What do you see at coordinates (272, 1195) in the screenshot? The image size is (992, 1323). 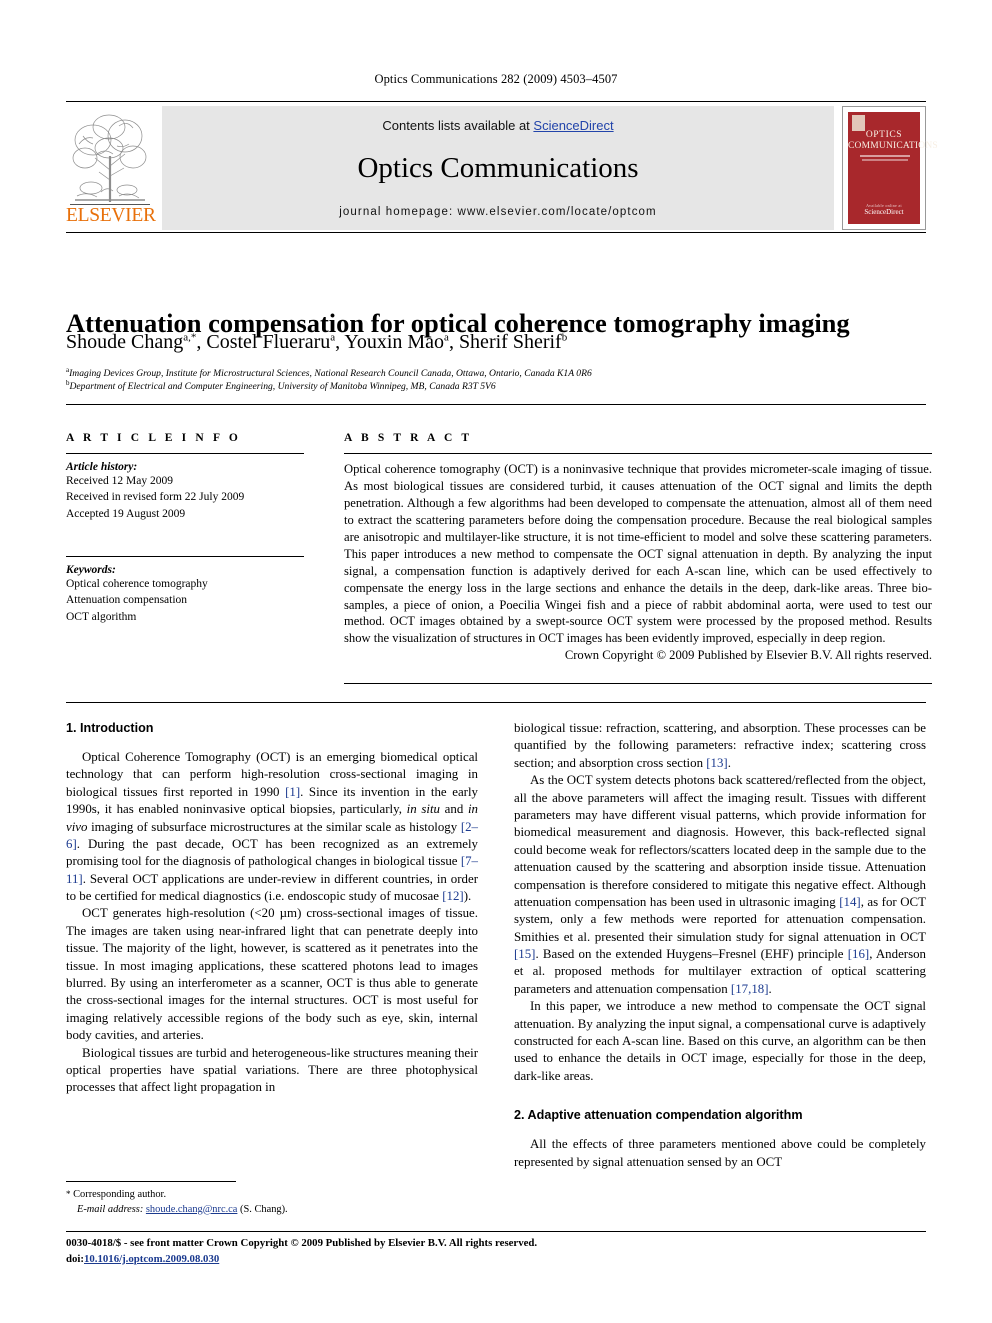 I see `corresponding-author-note: * Corresponding author.` at bounding box center [272, 1195].